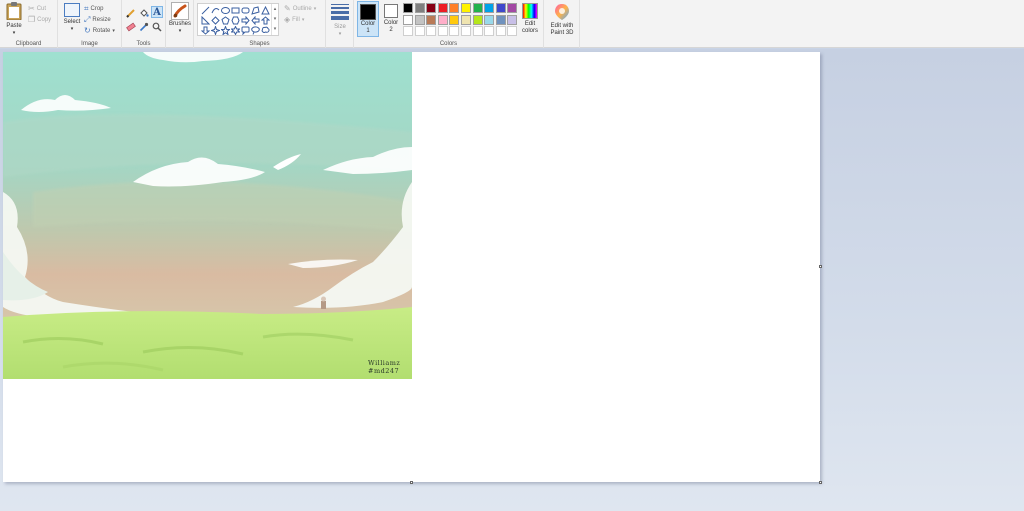 The image size is (1024, 511). Describe the element at coordinates (274, 19) in the screenshot. I see `shapes-scroll: ▴ ▾ ▾` at that location.